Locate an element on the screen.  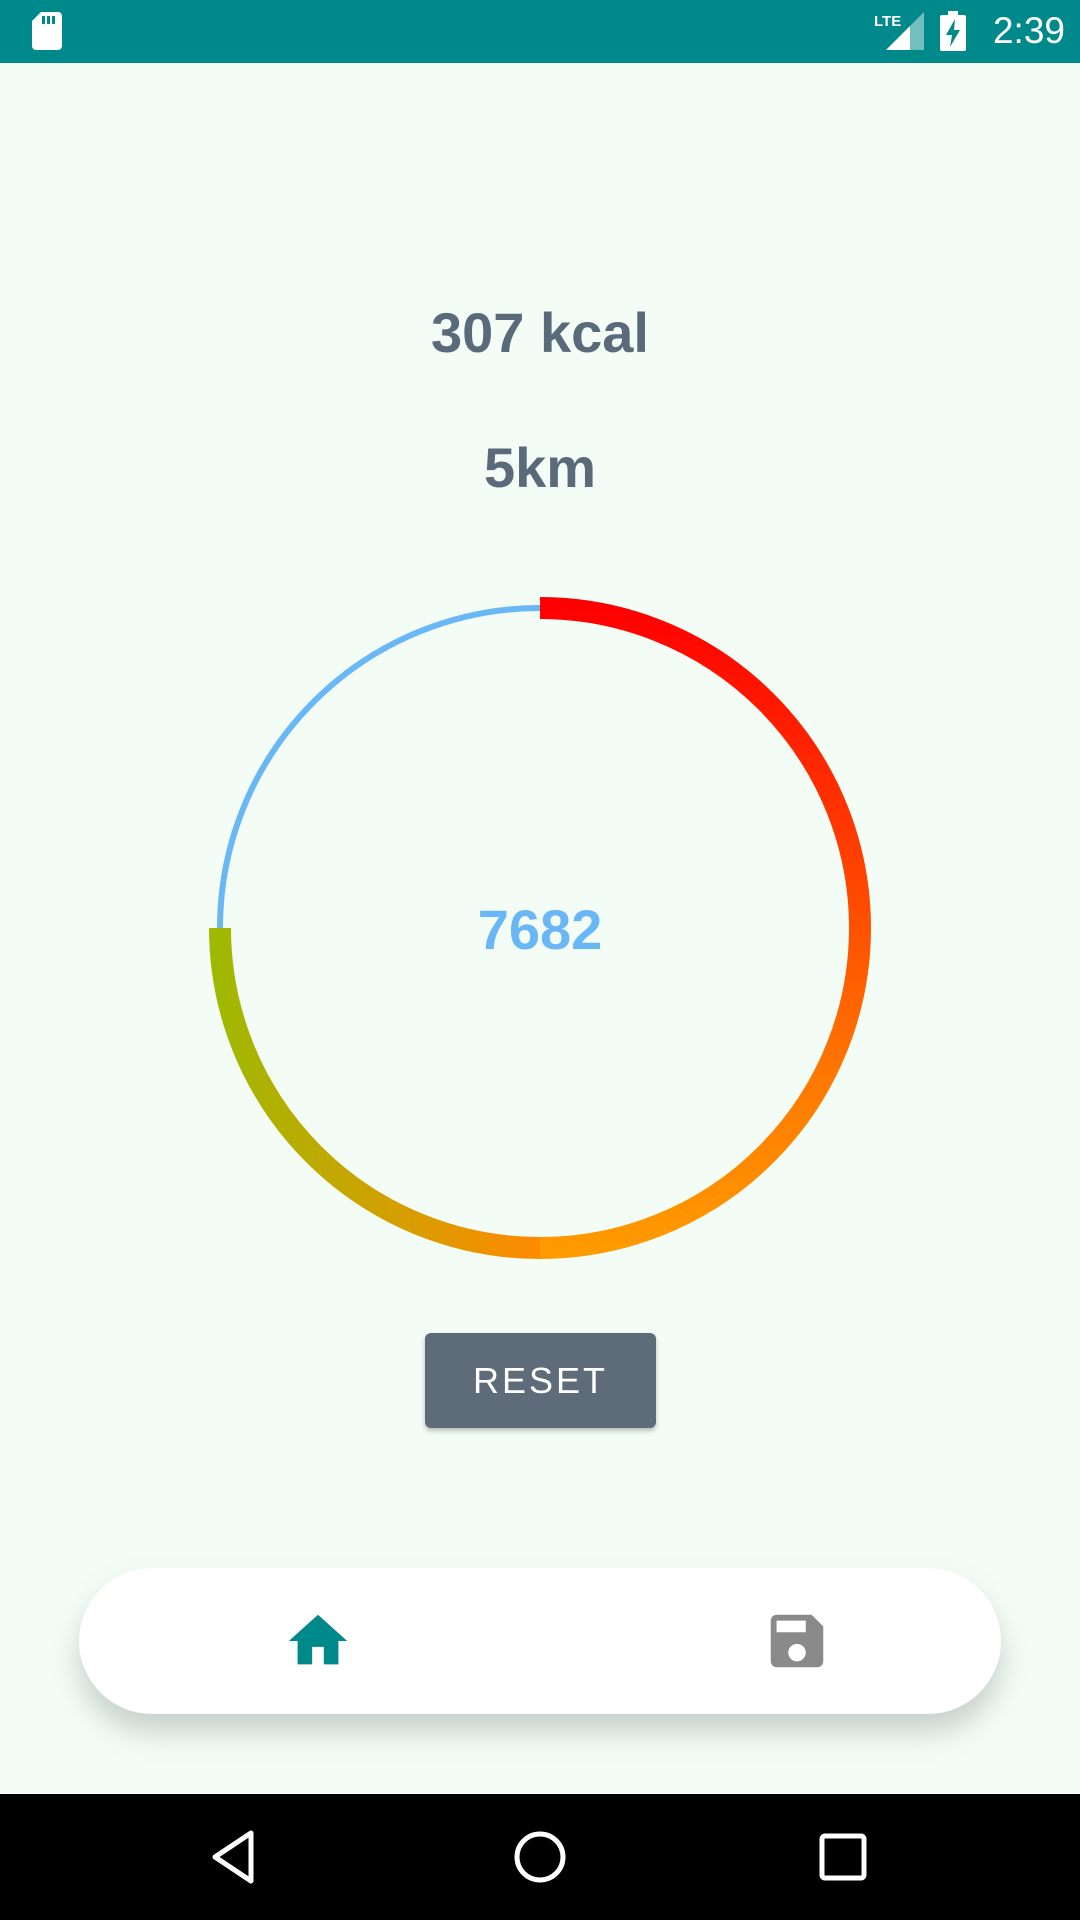
system-navigation-bar is located at coordinates (540, 1857).